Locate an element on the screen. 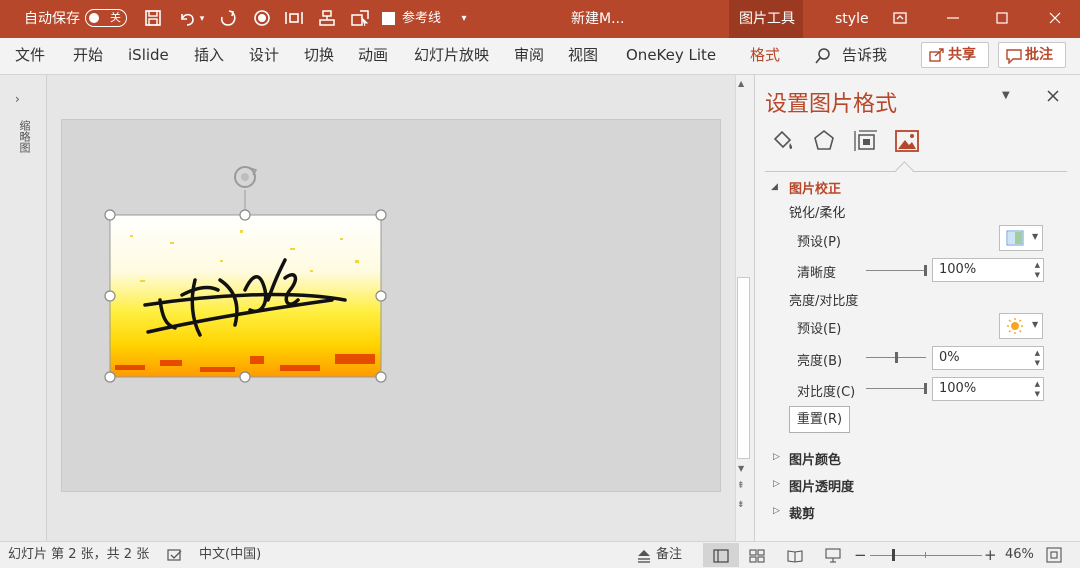 This screenshot has width=1080, height=568. tab-home: 开始 is located at coordinates (88, 56).